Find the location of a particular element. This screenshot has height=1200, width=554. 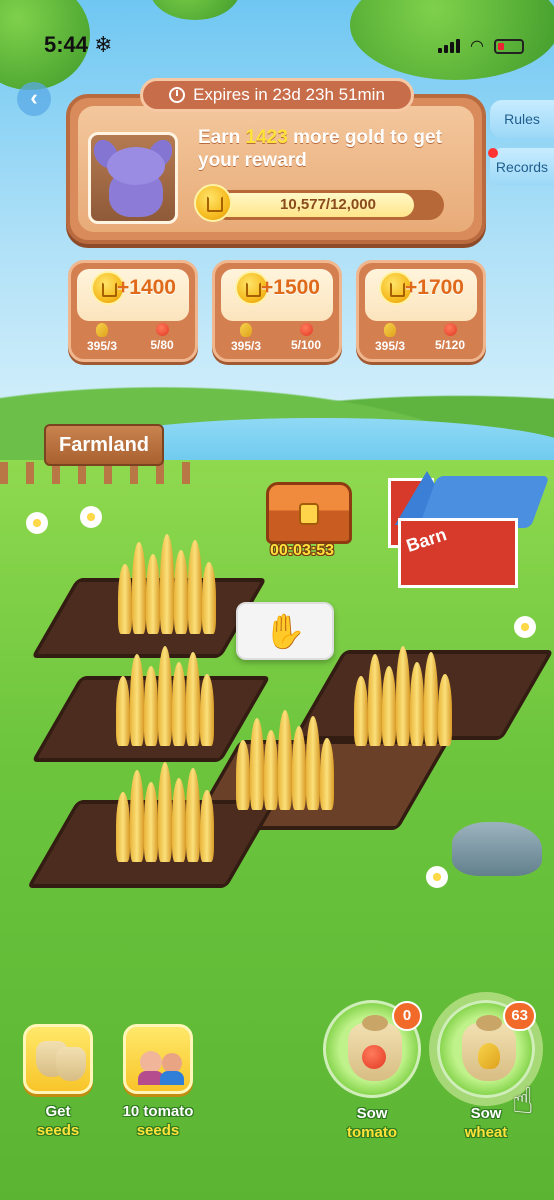

chevron-left-icon: ‹ is located at coordinates (34, 97).